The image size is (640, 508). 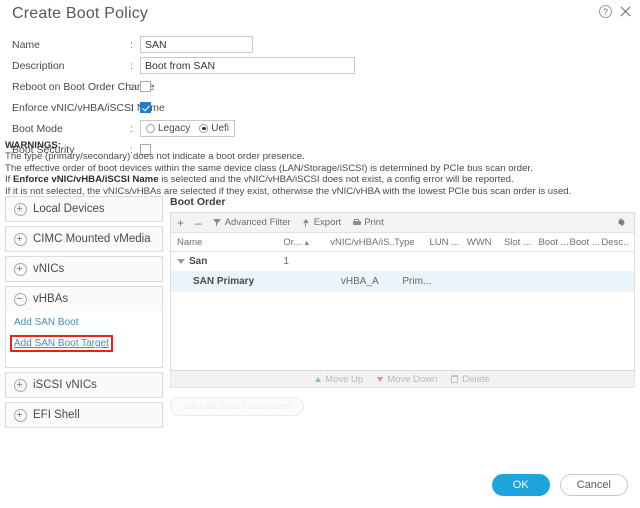 I want to click on dialog-footer: OK Cancel, so click(x=559, y=485).